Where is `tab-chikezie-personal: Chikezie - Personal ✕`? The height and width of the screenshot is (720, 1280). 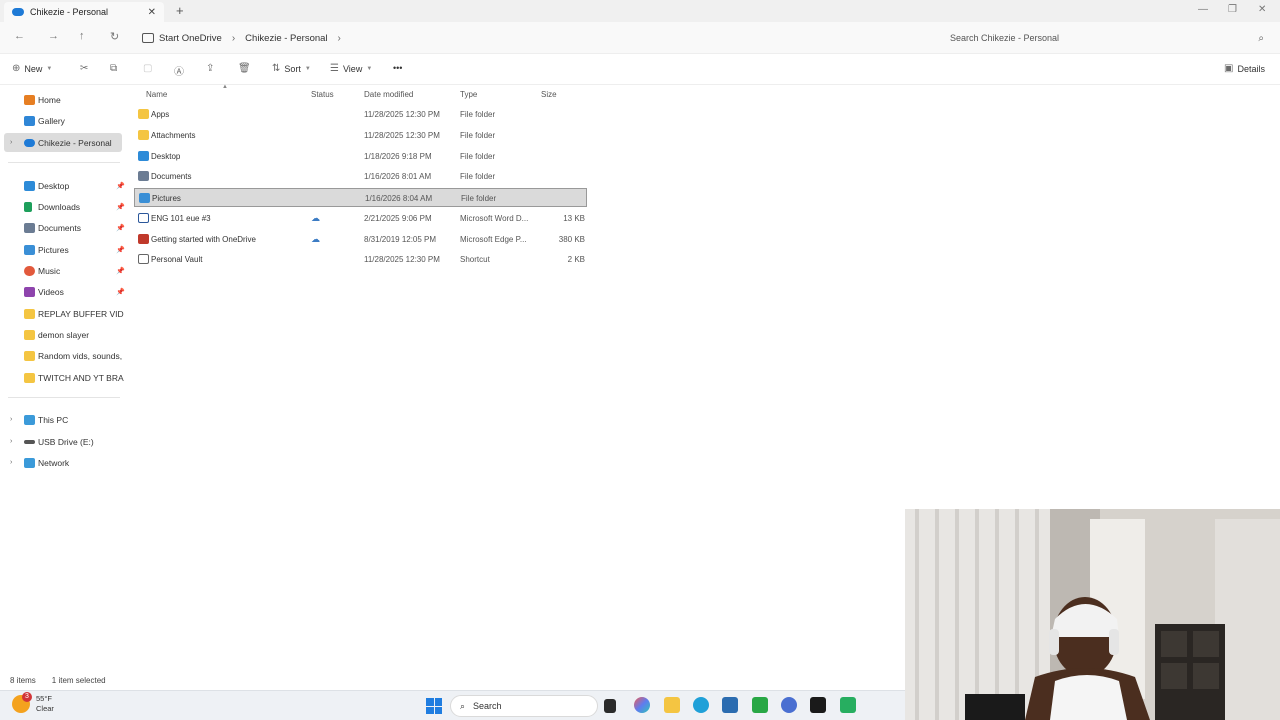 tab-chikezie-personal: Chikezie - Personal ✕ is located at coordinates (84, 12).